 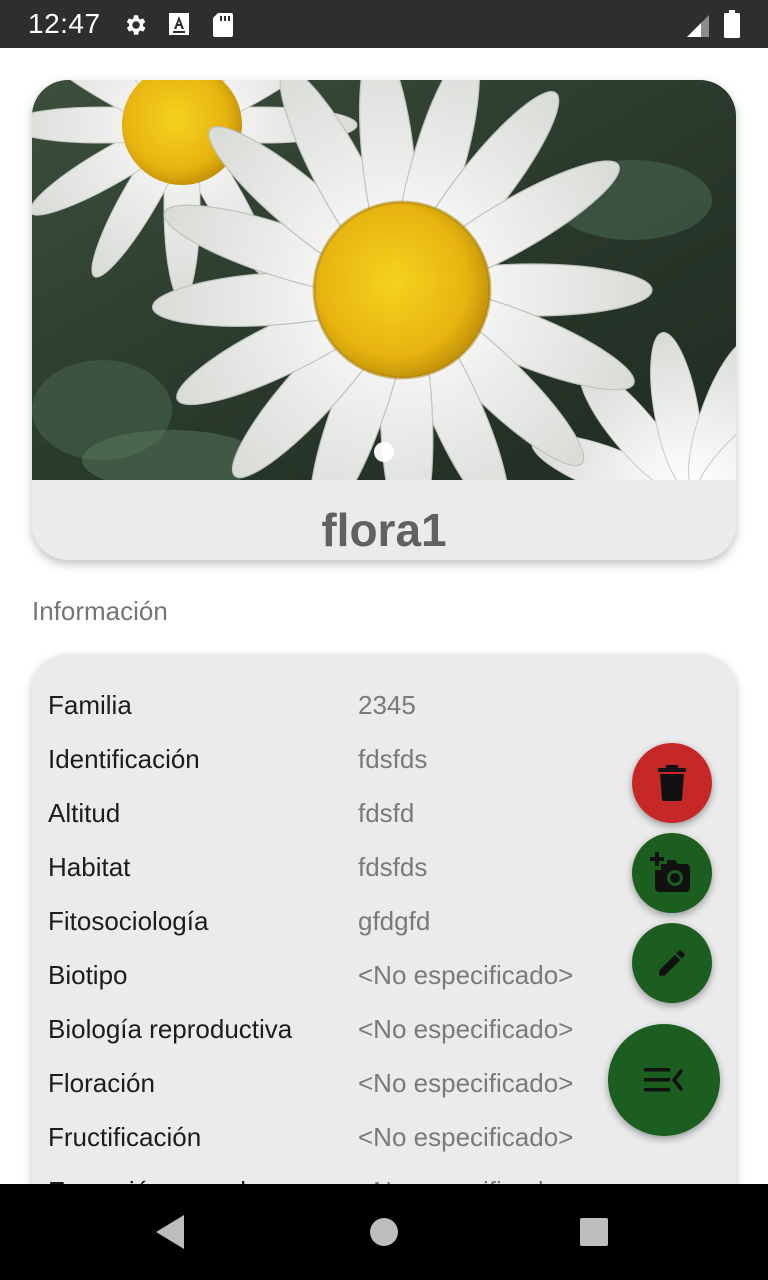 I want to click on status-time: 12:47, so click(x=64, y=23).